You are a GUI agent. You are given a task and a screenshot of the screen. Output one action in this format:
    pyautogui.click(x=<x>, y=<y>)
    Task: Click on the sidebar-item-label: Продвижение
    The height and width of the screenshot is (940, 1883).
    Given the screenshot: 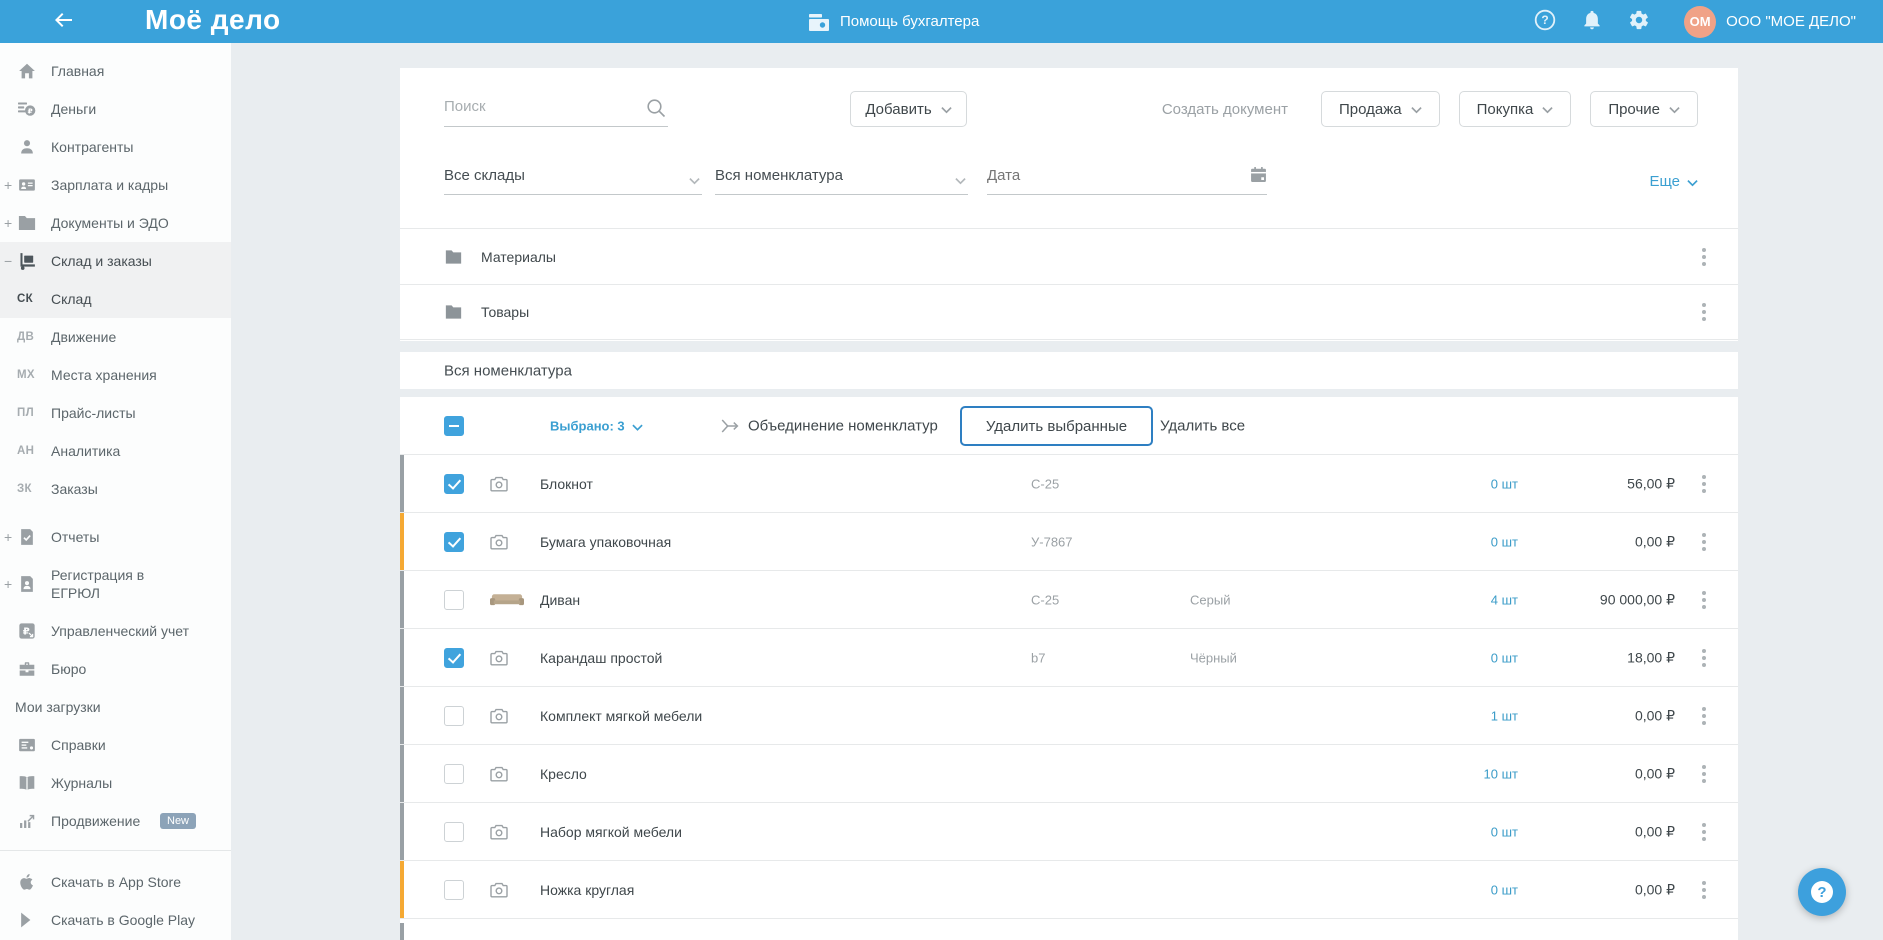 What is the action you would take?
    pyautogui.click(x=96, y=821)
    